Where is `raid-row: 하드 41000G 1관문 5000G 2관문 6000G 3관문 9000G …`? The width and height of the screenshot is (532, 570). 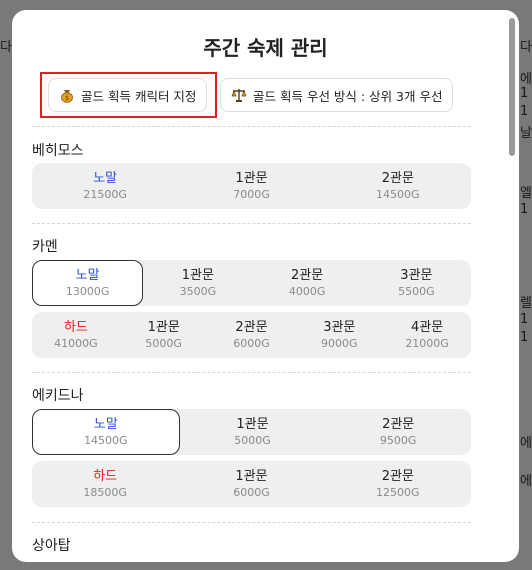
raid-row: 하드 41000G 1관문 5000G 2관문 6000G 3관문 9000G … is located at coordinates (251, 335).